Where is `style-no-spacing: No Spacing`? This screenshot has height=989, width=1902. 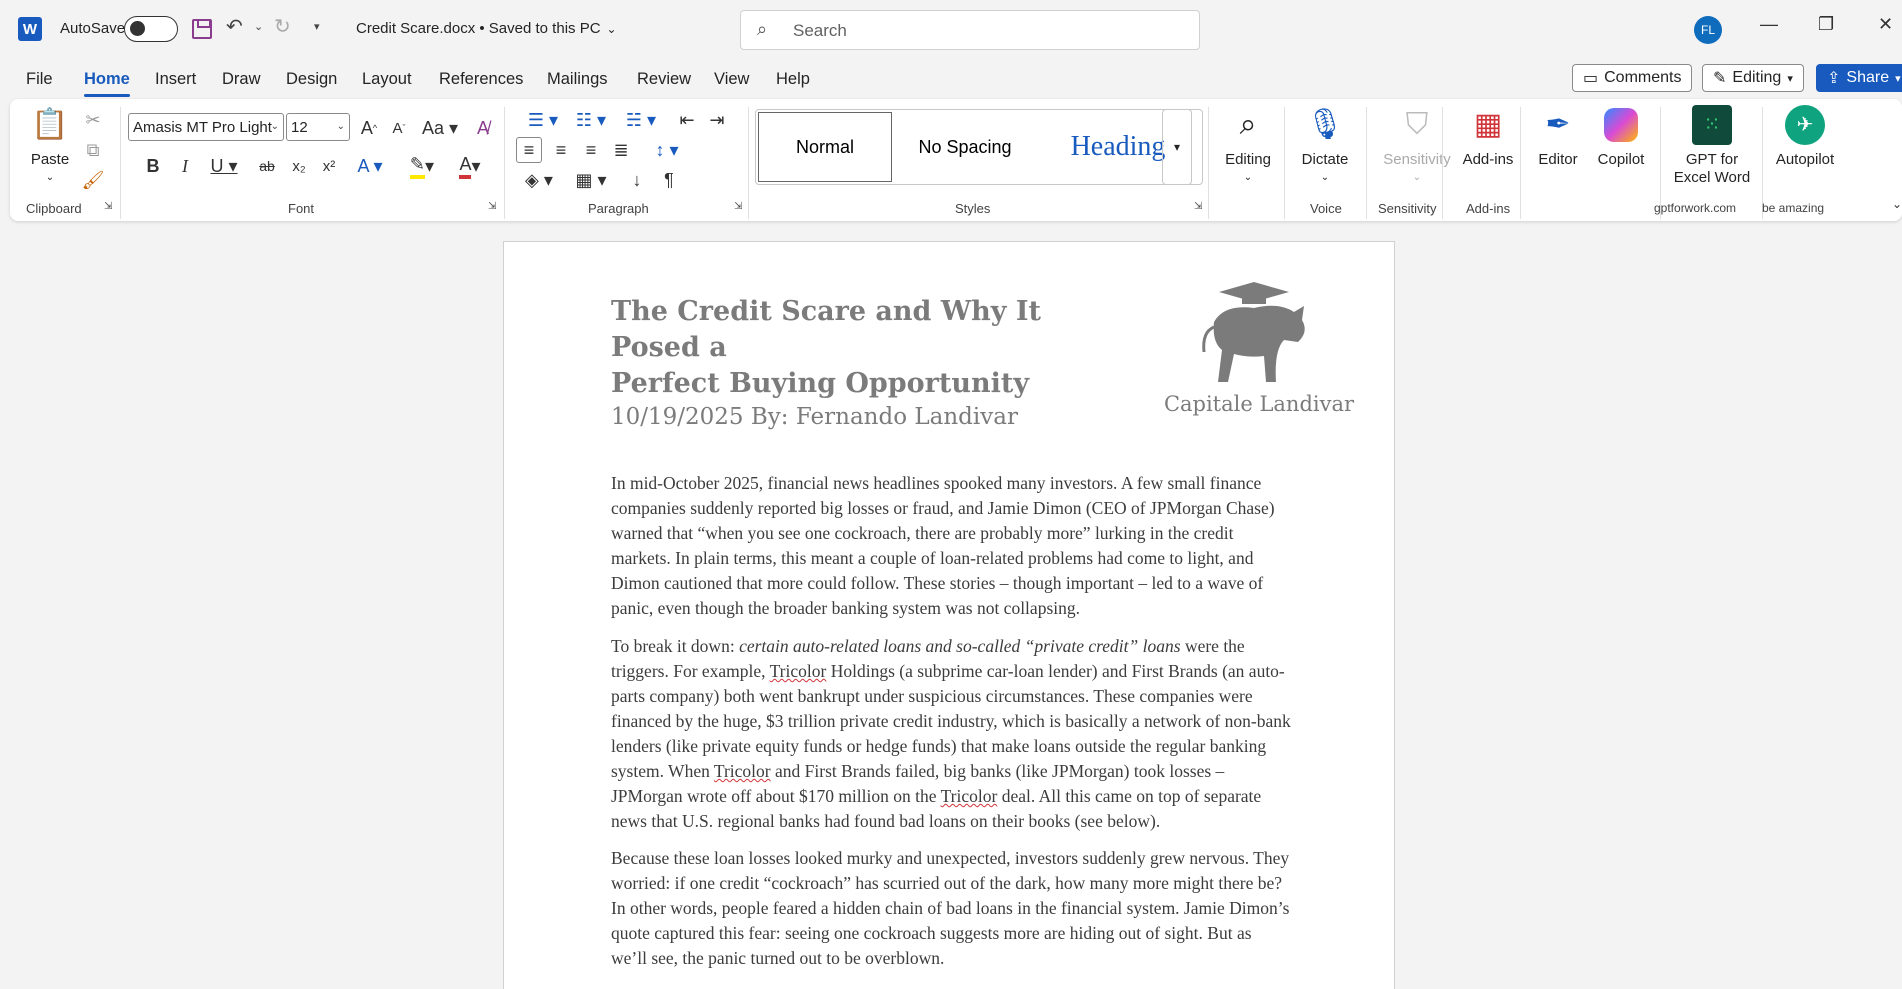 style-no-spacing: No Spacing is located at coordinates (965, 147).